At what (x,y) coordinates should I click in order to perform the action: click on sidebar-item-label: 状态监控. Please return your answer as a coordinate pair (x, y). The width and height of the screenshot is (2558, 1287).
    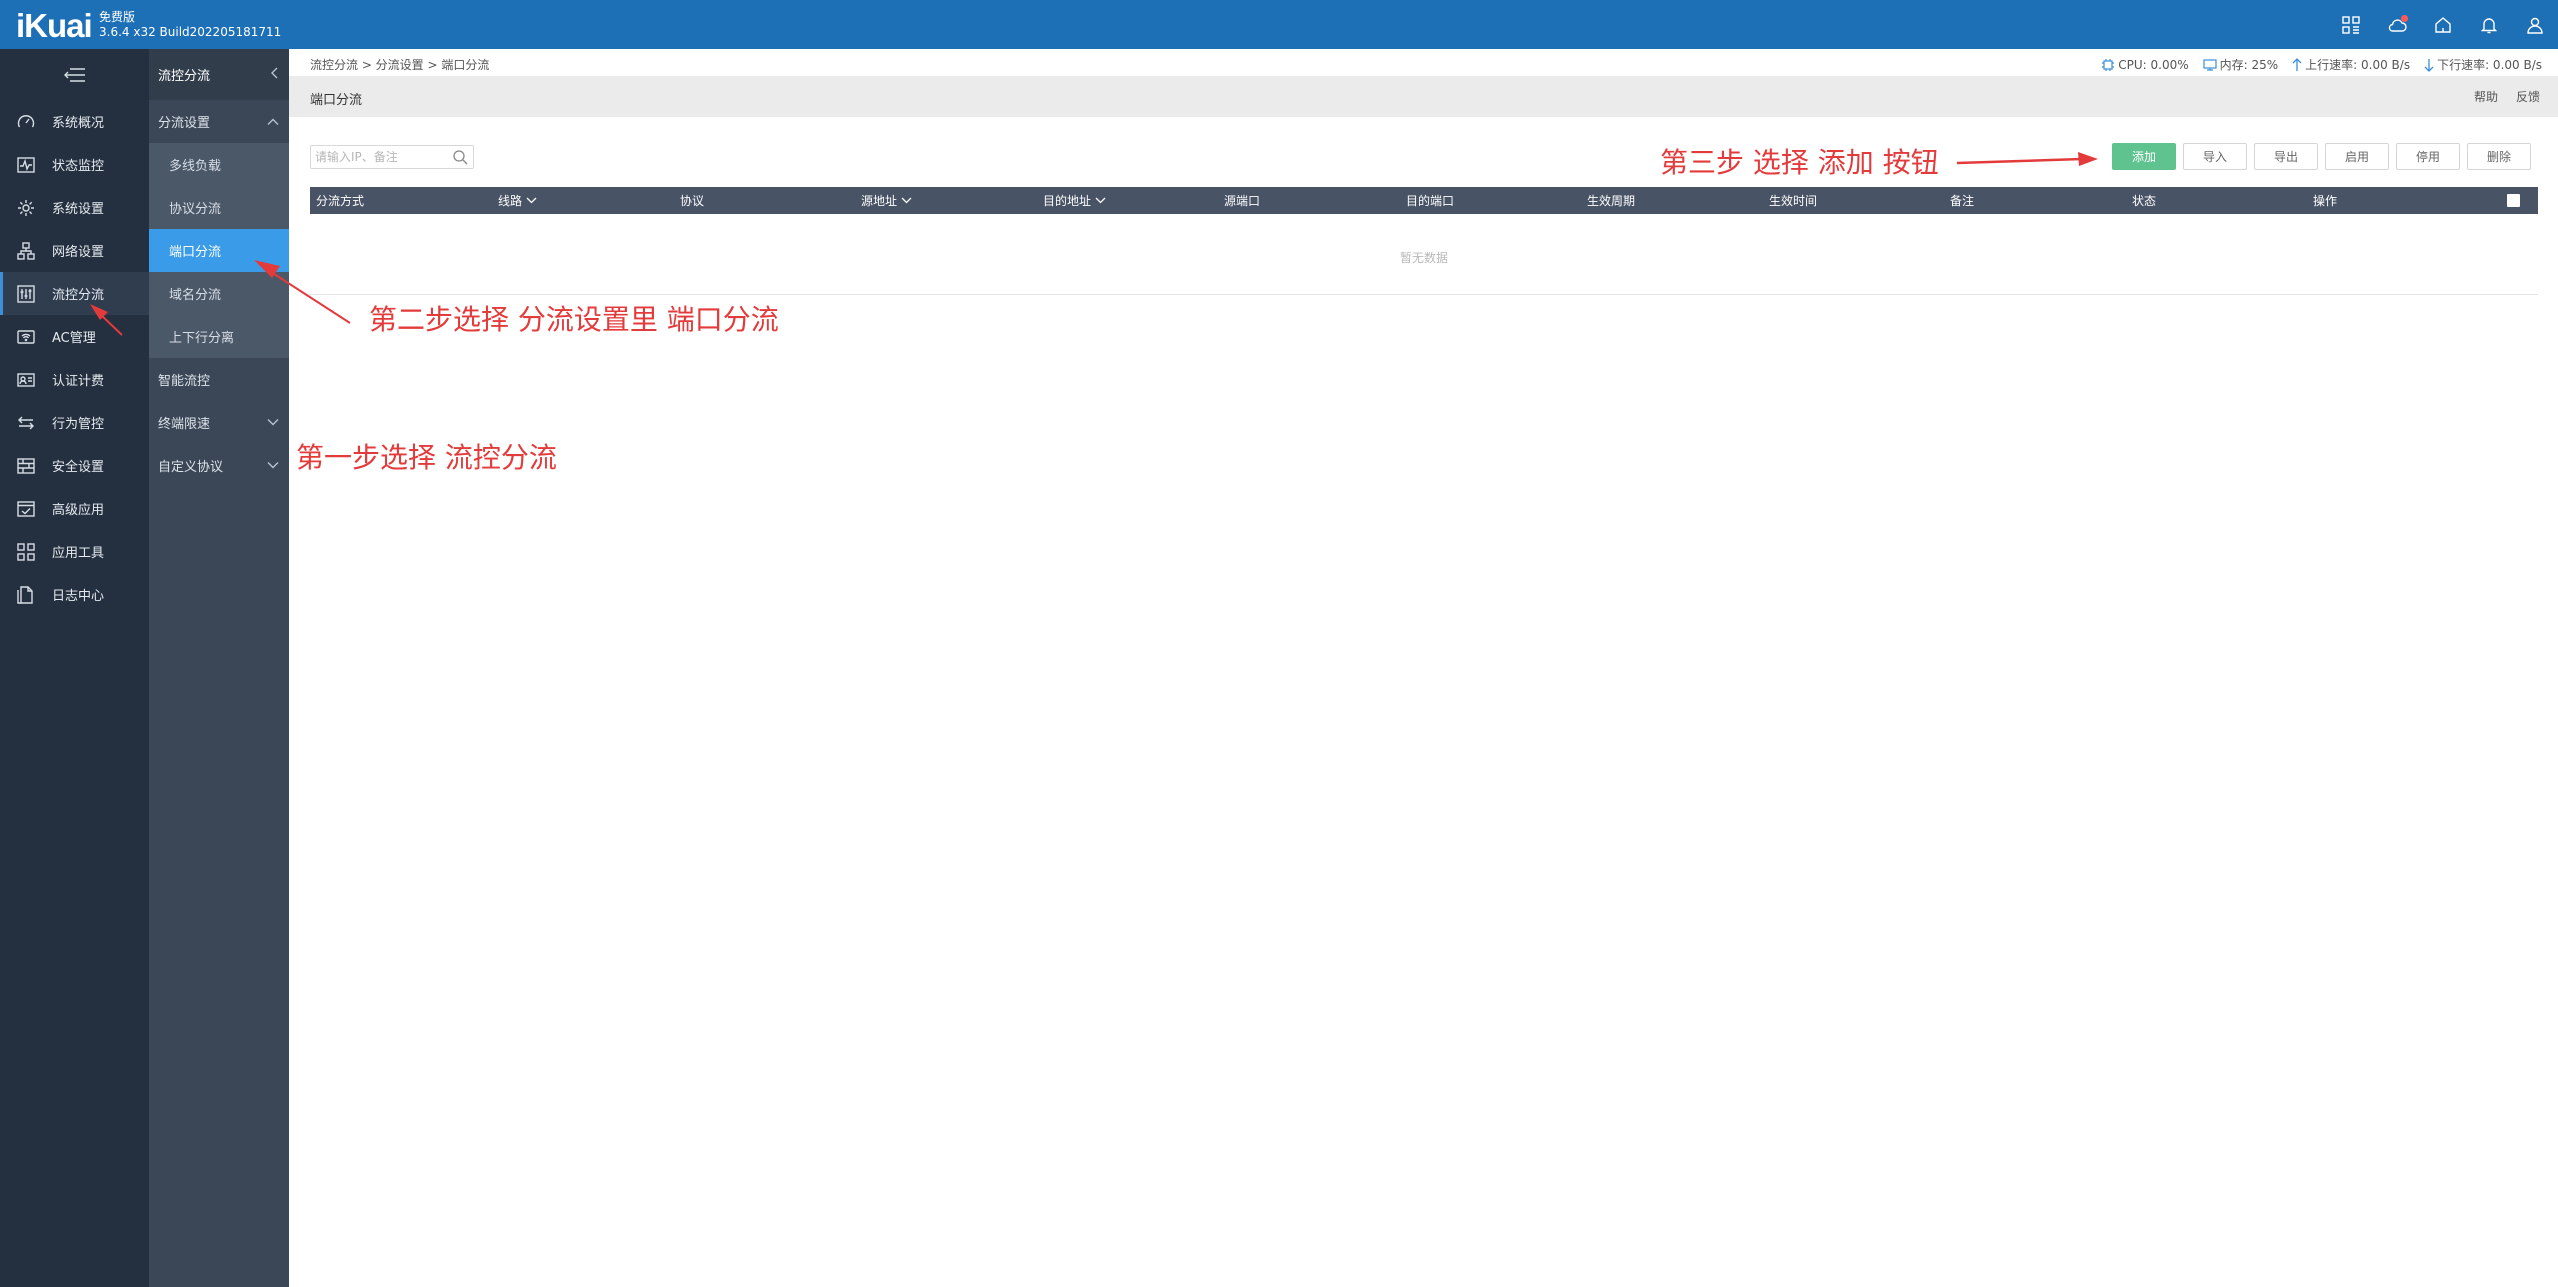
    Looking at the image, I should click on (78, 166).